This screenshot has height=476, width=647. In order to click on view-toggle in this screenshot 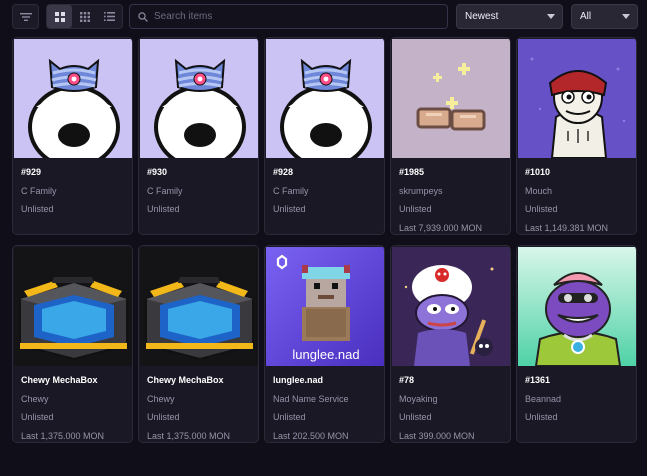, I will do `click(84, 16)`.